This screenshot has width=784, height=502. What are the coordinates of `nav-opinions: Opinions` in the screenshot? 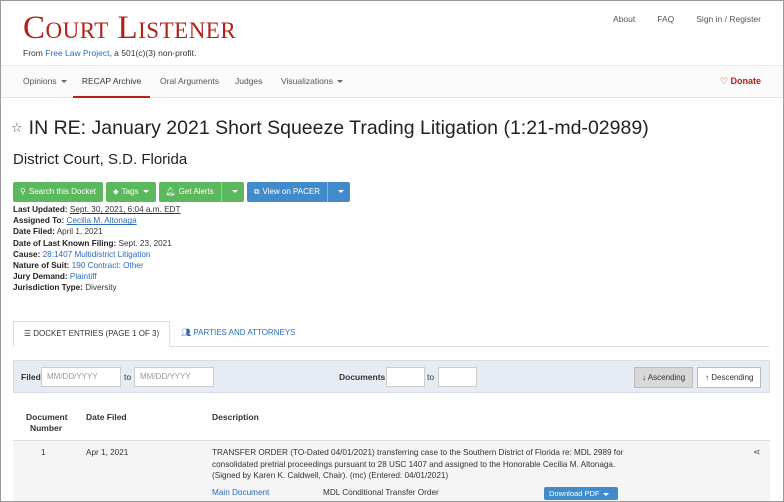 It's located at (45, 82).